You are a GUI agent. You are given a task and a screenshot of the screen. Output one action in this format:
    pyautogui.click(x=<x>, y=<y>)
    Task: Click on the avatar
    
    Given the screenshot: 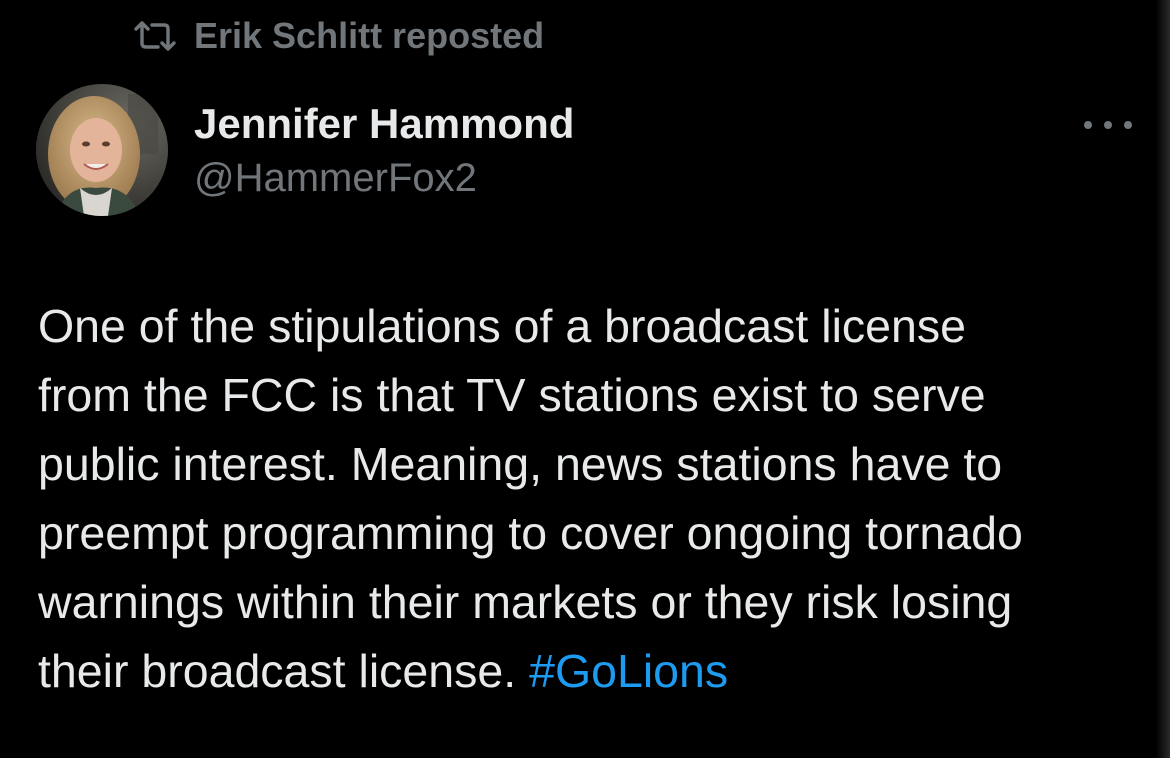 What is the action you would take?
    pyautogui.click(x=102, y=150)
    